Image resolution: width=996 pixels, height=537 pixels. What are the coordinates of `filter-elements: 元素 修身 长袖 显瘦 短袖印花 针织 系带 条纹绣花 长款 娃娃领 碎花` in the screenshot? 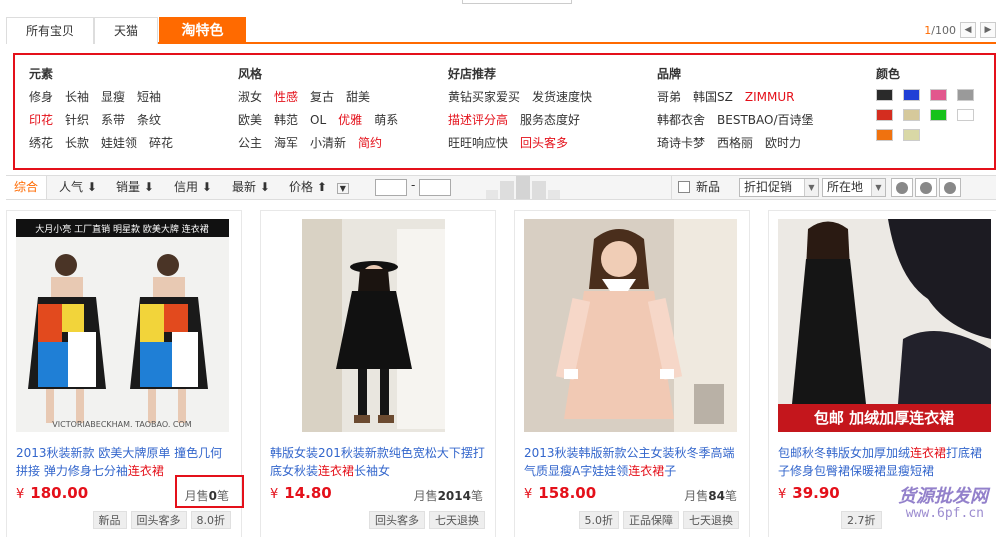 It's located at (107, 111).